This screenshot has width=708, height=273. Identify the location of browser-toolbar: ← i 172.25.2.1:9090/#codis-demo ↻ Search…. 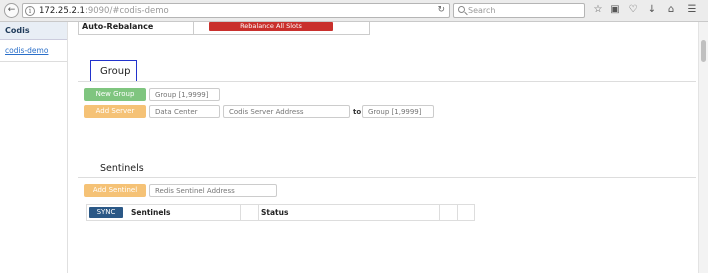
(354, 11).